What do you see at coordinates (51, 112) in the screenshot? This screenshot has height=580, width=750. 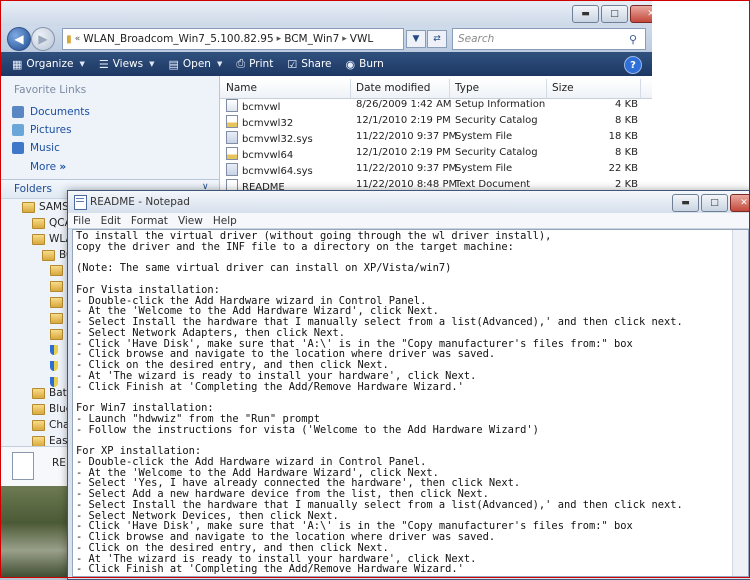 I see `favorite-documents: Documents` at bounding box center [51, 112].